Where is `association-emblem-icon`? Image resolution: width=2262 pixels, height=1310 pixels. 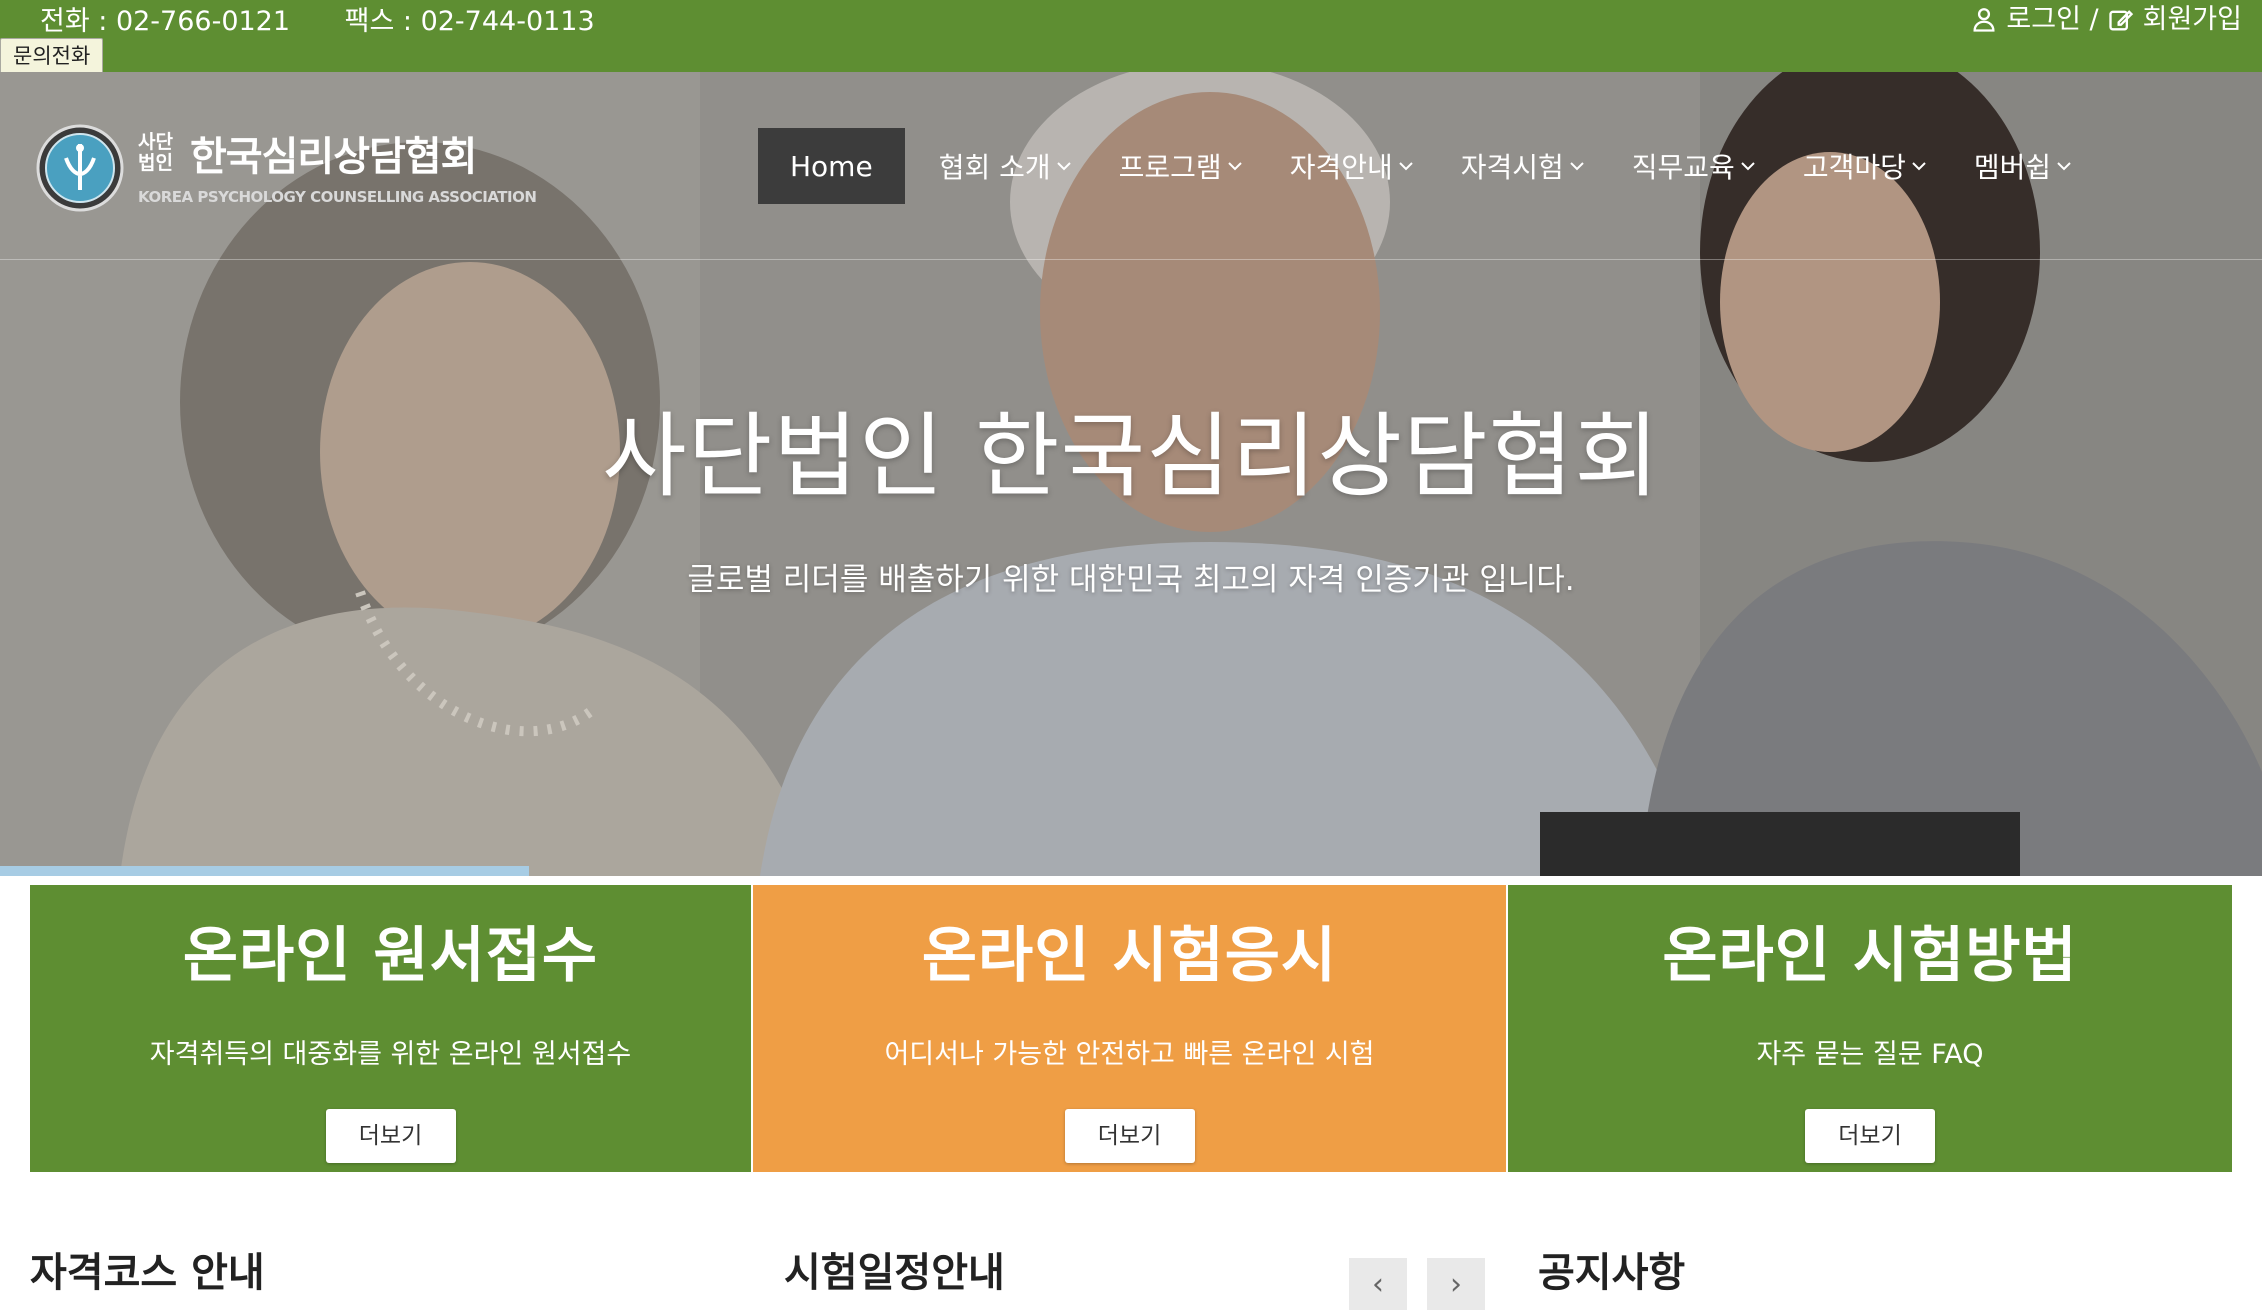
association-emblem-icon is located at coordinates (80, 168).